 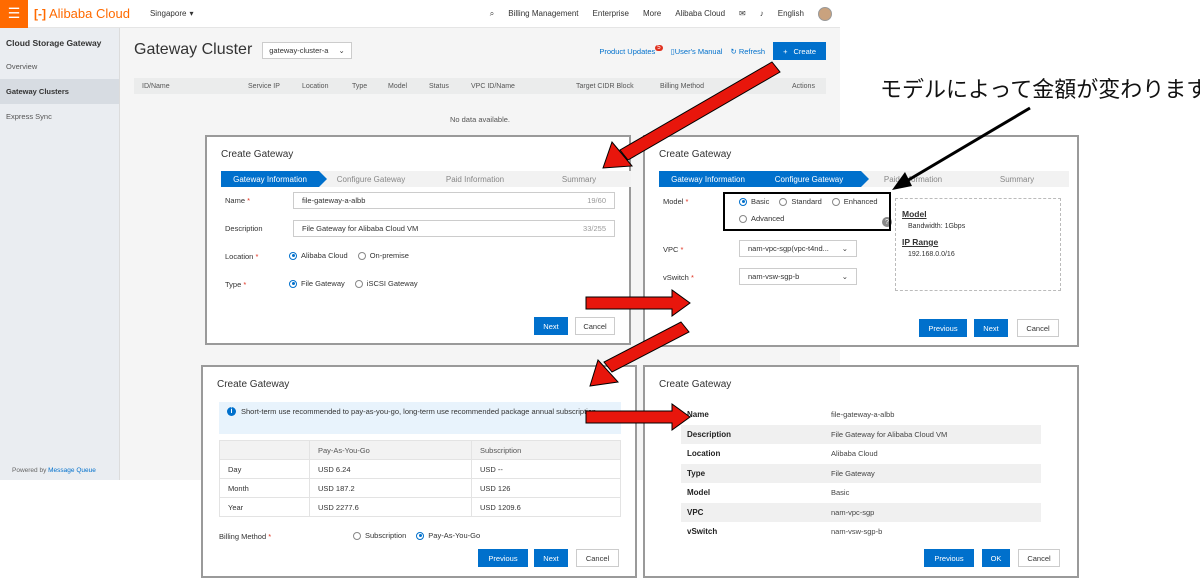 I want to click on brand-logo: [-] Alibaba Cloud, so click(x=82, y=13).